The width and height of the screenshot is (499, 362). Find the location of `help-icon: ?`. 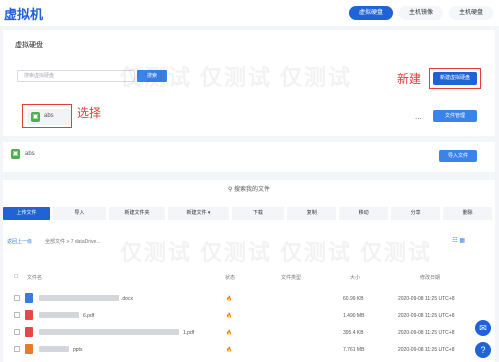

help-icon: ? is located at coordinates (483, 350).